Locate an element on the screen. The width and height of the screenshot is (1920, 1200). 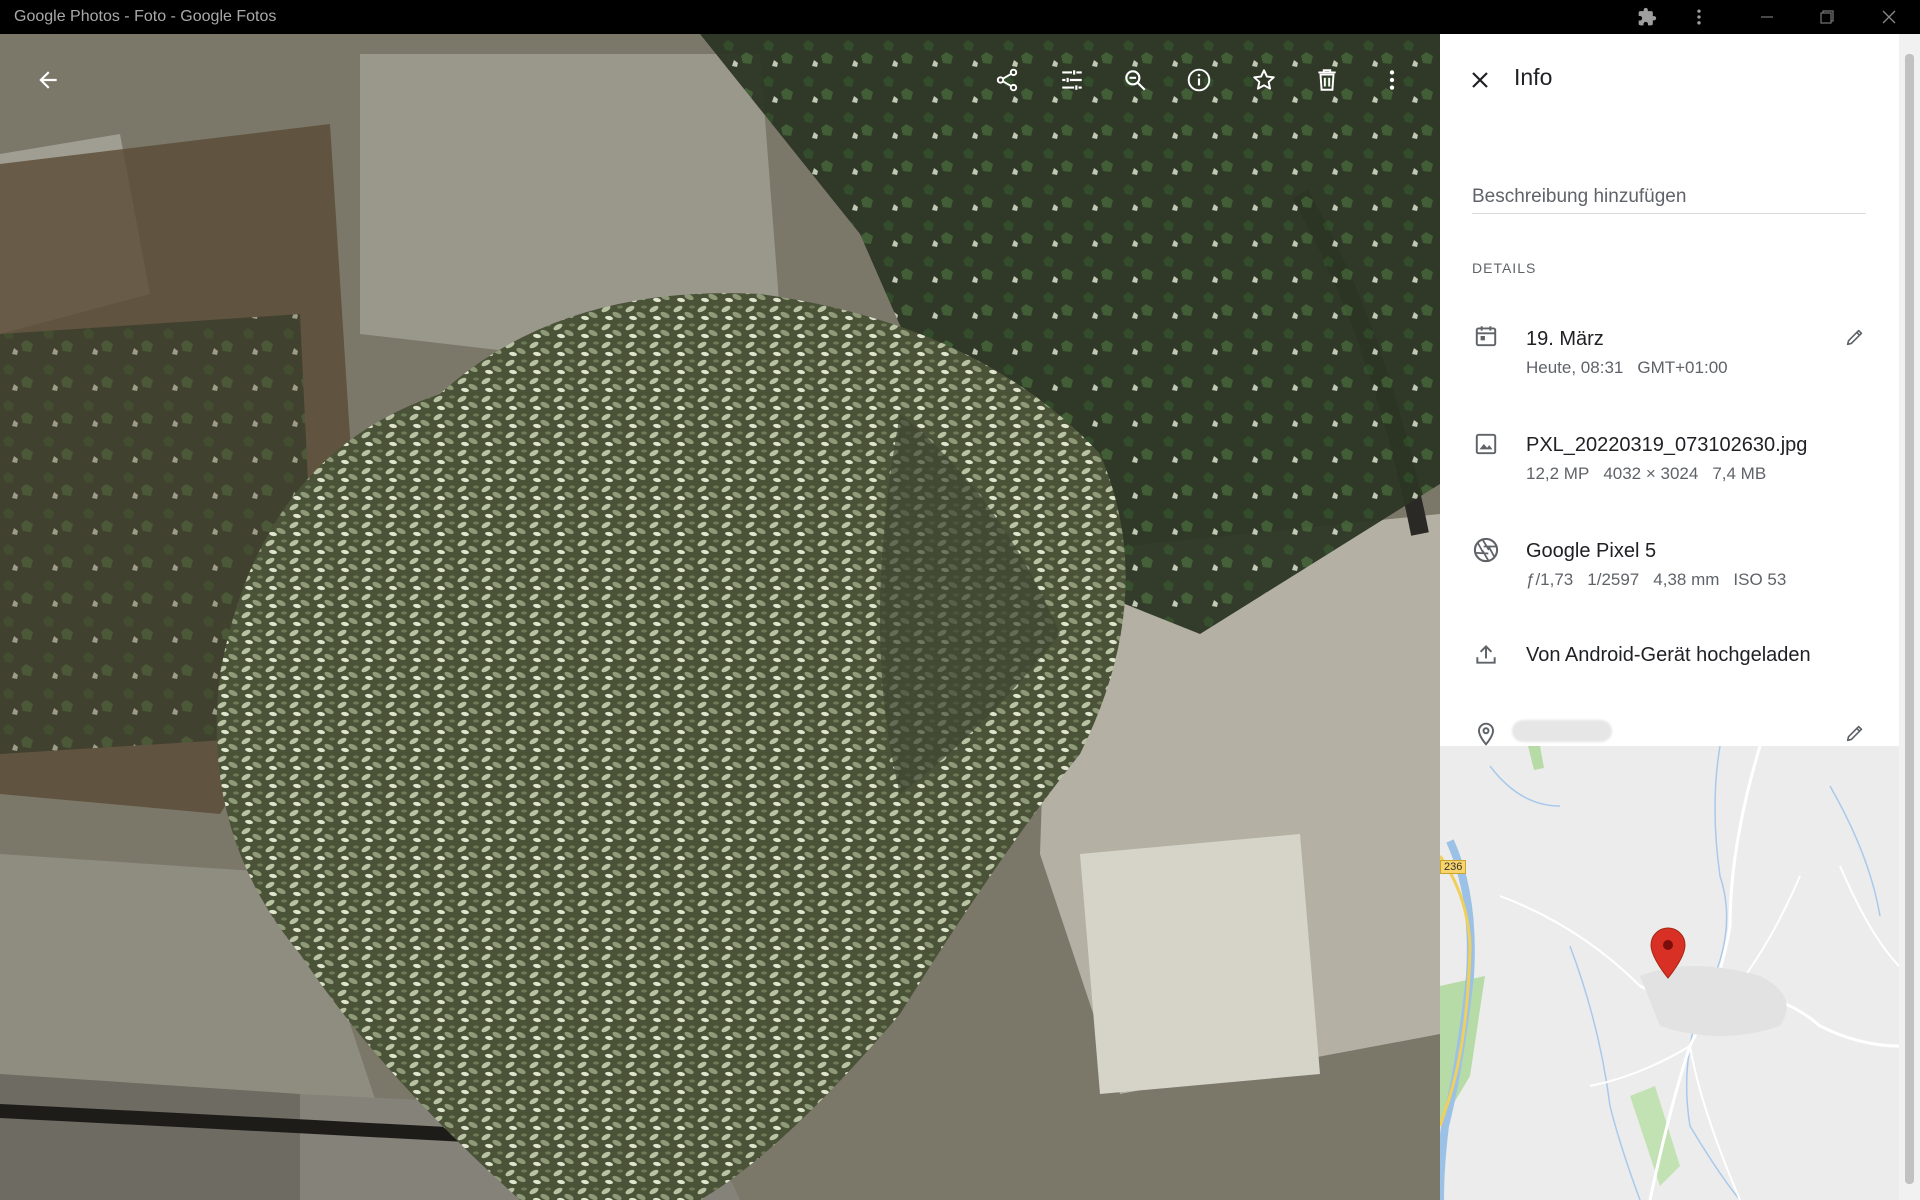
image-icon is located at coordinates (1486, 444).